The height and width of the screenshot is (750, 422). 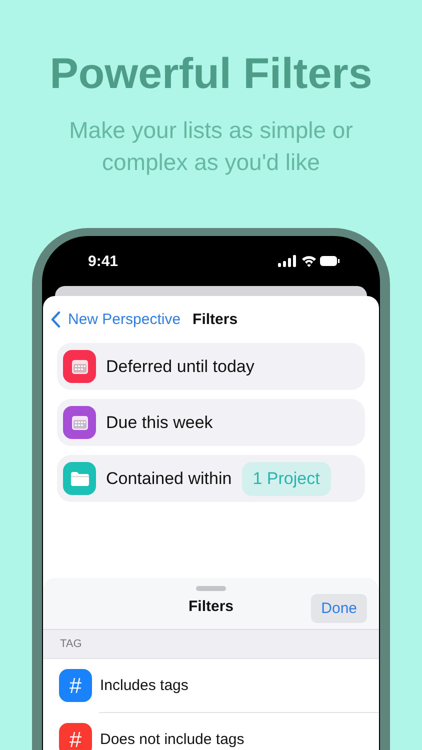 What do you see at coordinates (211, 146) in the screenshot?
I see `subtitle: Make your lists as simple or complex as you'd like` at bounding box center [211, 146].